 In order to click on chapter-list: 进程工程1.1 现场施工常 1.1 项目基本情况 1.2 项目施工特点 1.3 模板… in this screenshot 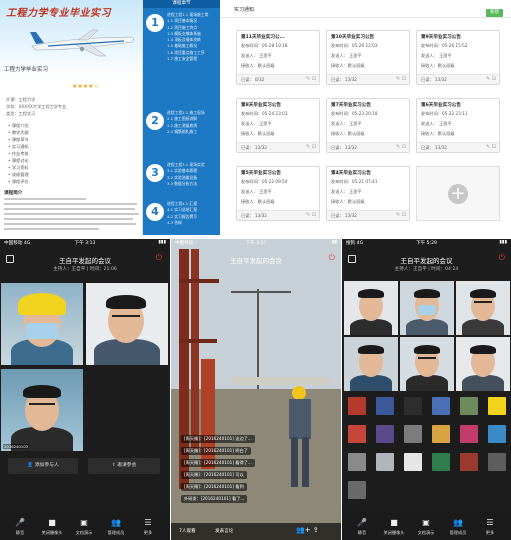, I will do `click(193, 37)`.